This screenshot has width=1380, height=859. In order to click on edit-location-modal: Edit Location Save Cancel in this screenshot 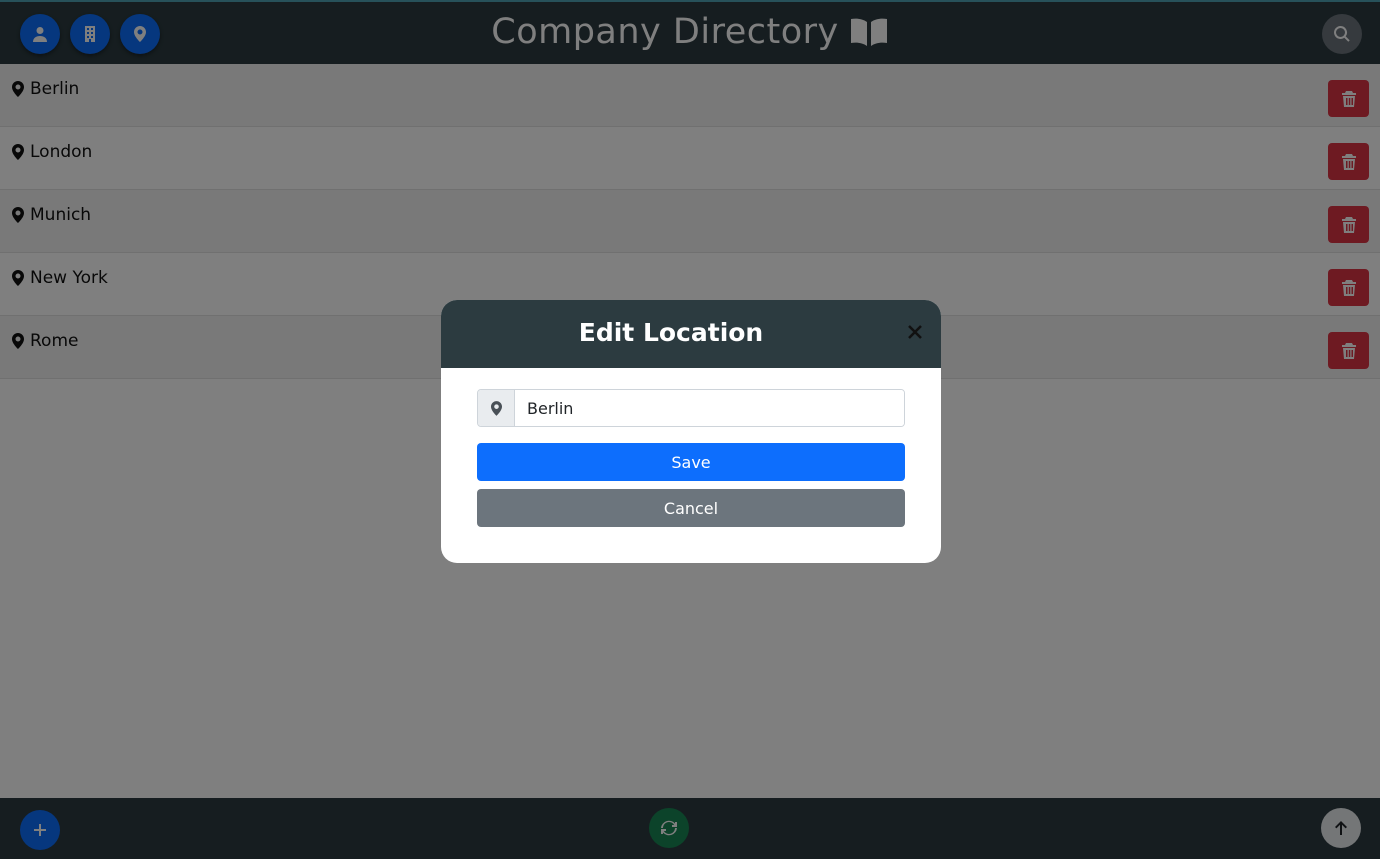, I will do `click(691, 431)`.